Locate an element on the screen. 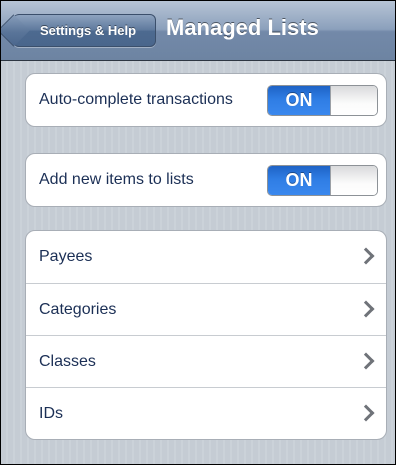 Image resolution: width=396 pixels, height=465 pixels. navigation-bar: Settings & Help Managed Lists is located at coordinates (198, 31).